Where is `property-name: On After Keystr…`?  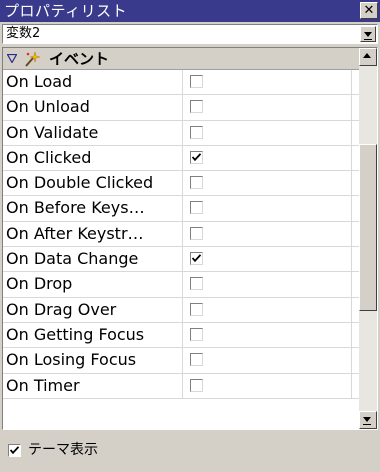
property-name: On After Keystr… is located at coordinates (93, 234).